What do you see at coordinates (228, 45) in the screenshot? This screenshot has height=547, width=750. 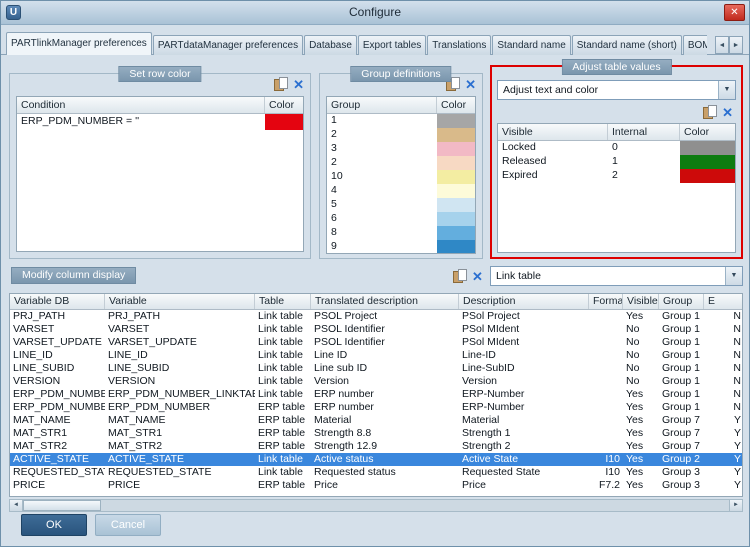 I see `tab-partdatamanager-preferences: PARTdataManager preferences` at bounding box center [228, 45].